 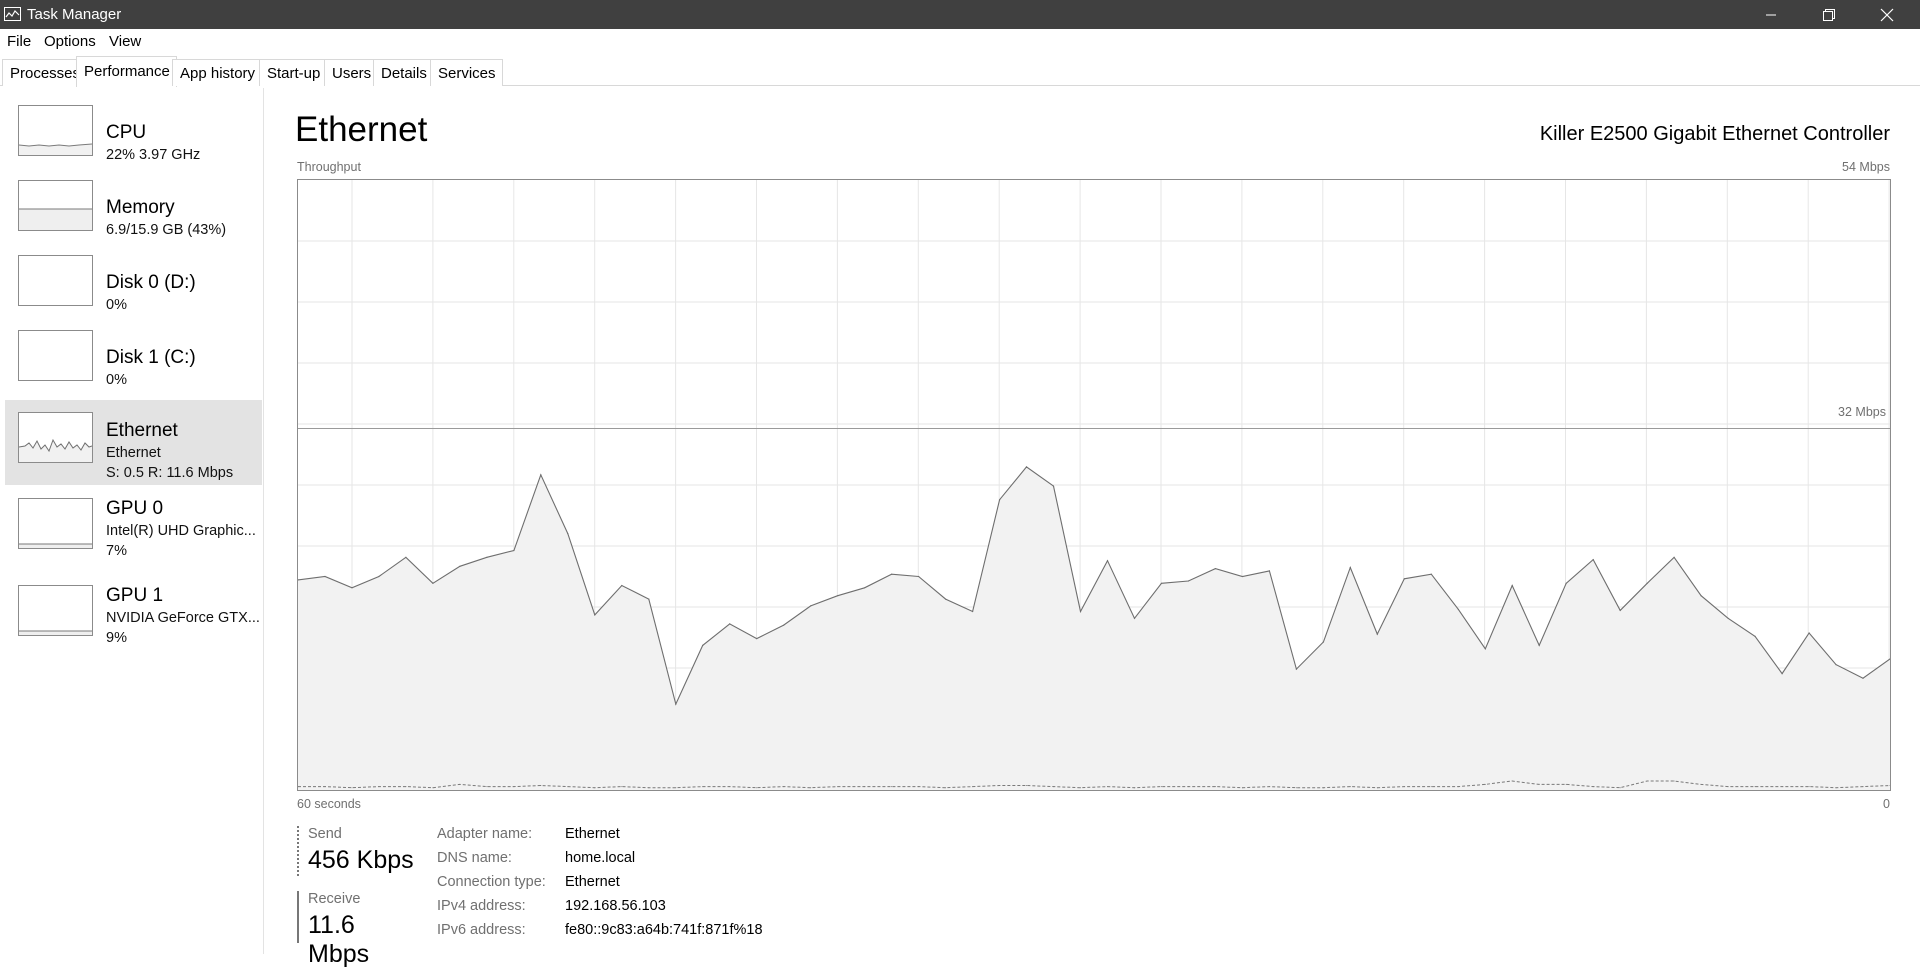 What do you see at coordinates (70, 41) in the screenshot?
I see `menu-options: Options` at bounding box center [70, 41].